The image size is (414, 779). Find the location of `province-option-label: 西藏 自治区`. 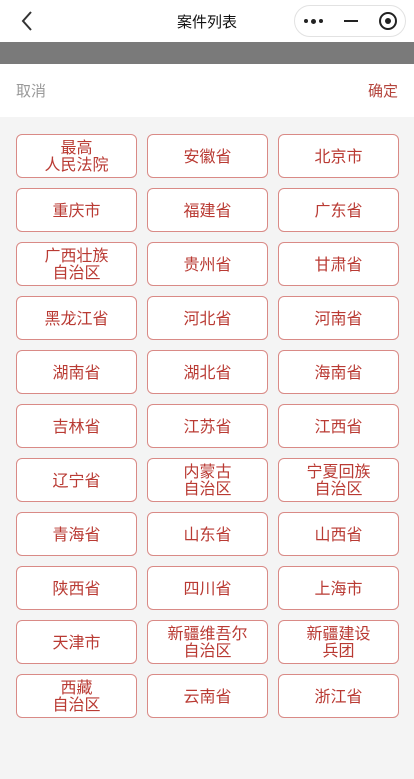

province-option-label: 西藏 自治区 is located at coordinates (76, 696).